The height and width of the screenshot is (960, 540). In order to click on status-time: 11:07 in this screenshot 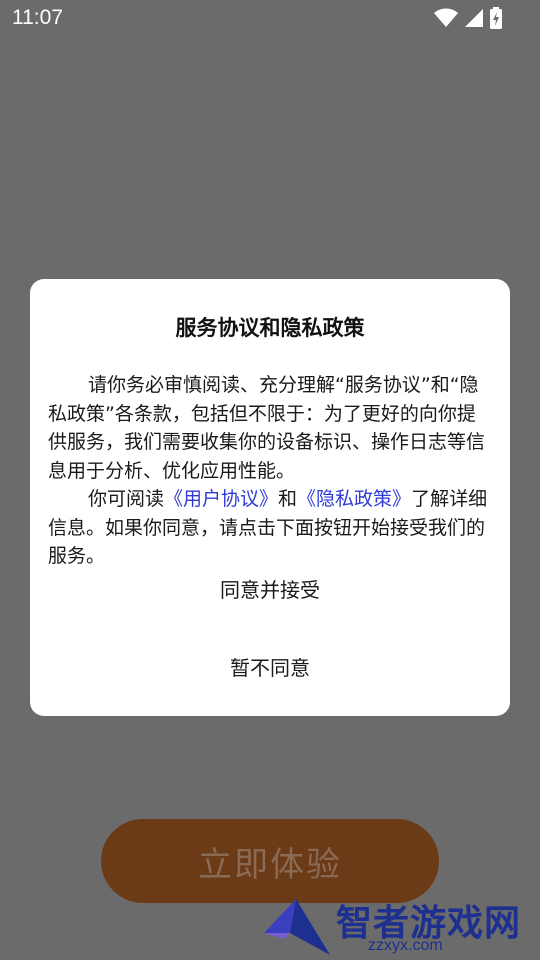, I will do `click(37, 17)`.